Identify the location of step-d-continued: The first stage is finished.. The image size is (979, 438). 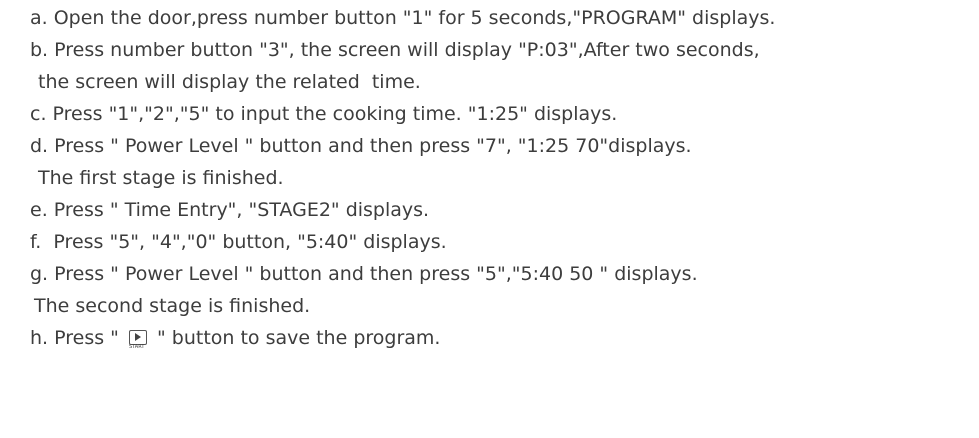
(161, 178).